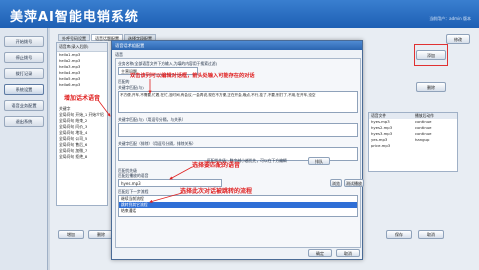 This screenshot has height=270, width=479. What do you see at coordinates (237, 45) in the screenshot?
I see `dialog-title: 语音话术组配置` at bounding box center [237, 45].